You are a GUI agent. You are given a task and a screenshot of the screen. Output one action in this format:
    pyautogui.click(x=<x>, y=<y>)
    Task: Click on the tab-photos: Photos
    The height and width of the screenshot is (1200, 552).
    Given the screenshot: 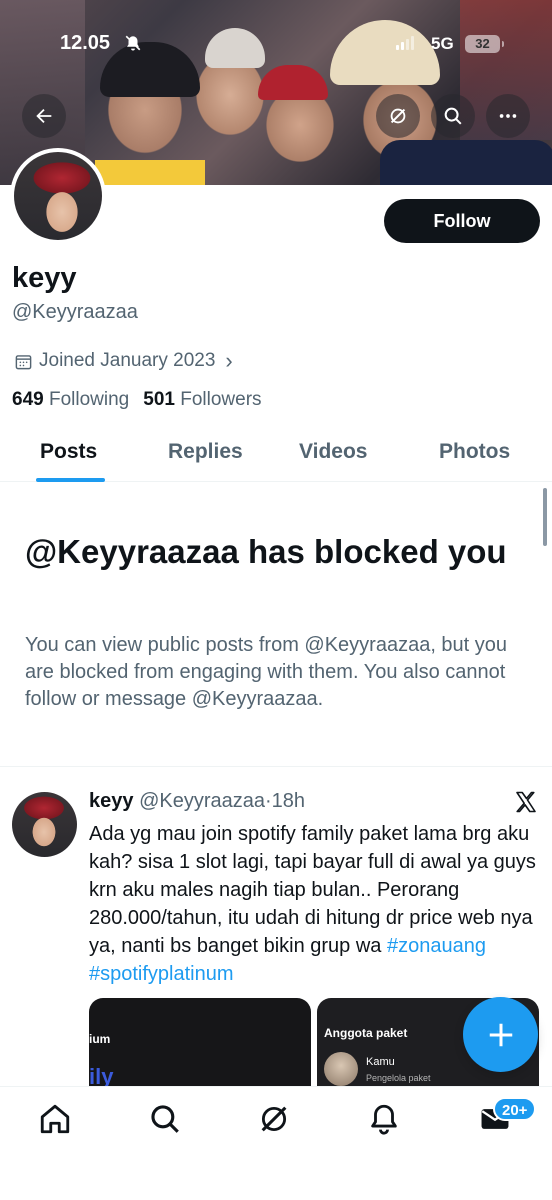 What is the action you would take?
    pyautogui.click(x=474, y=452)
    